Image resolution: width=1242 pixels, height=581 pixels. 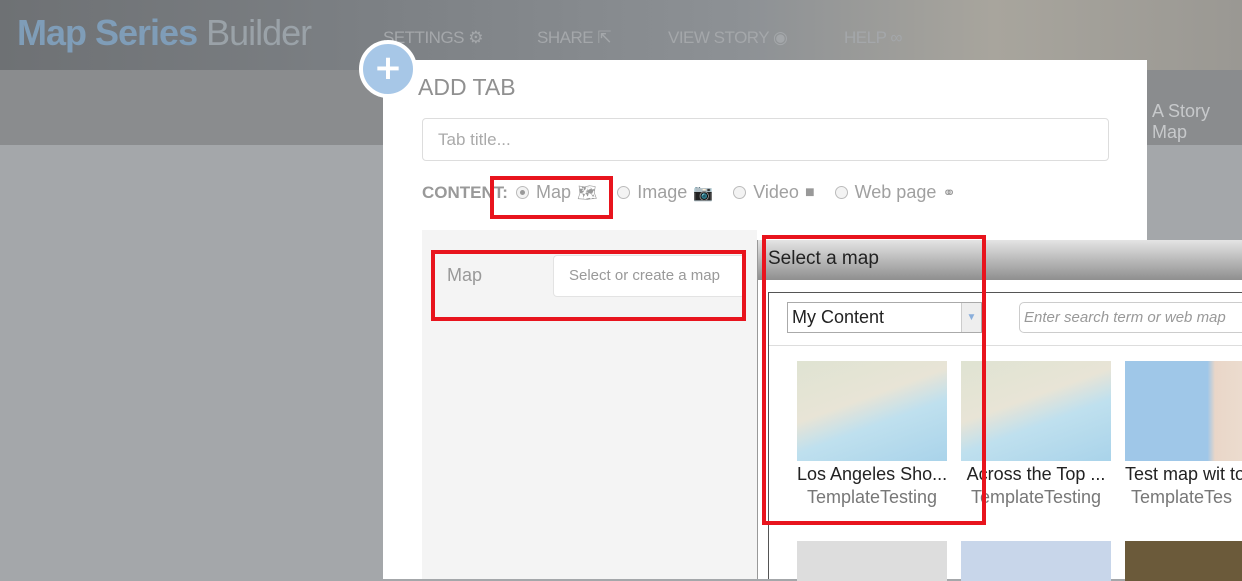 I want to click on video-icon: ■, so click(x=809, y=192).